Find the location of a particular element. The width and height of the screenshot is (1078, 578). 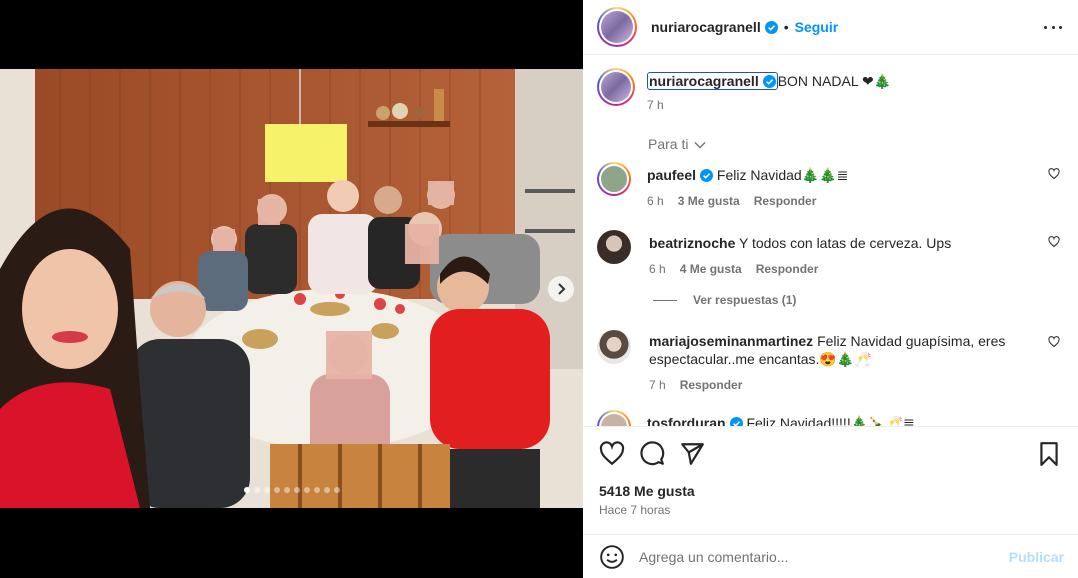

chevron-down-icon is located at coordinates (700, 145).